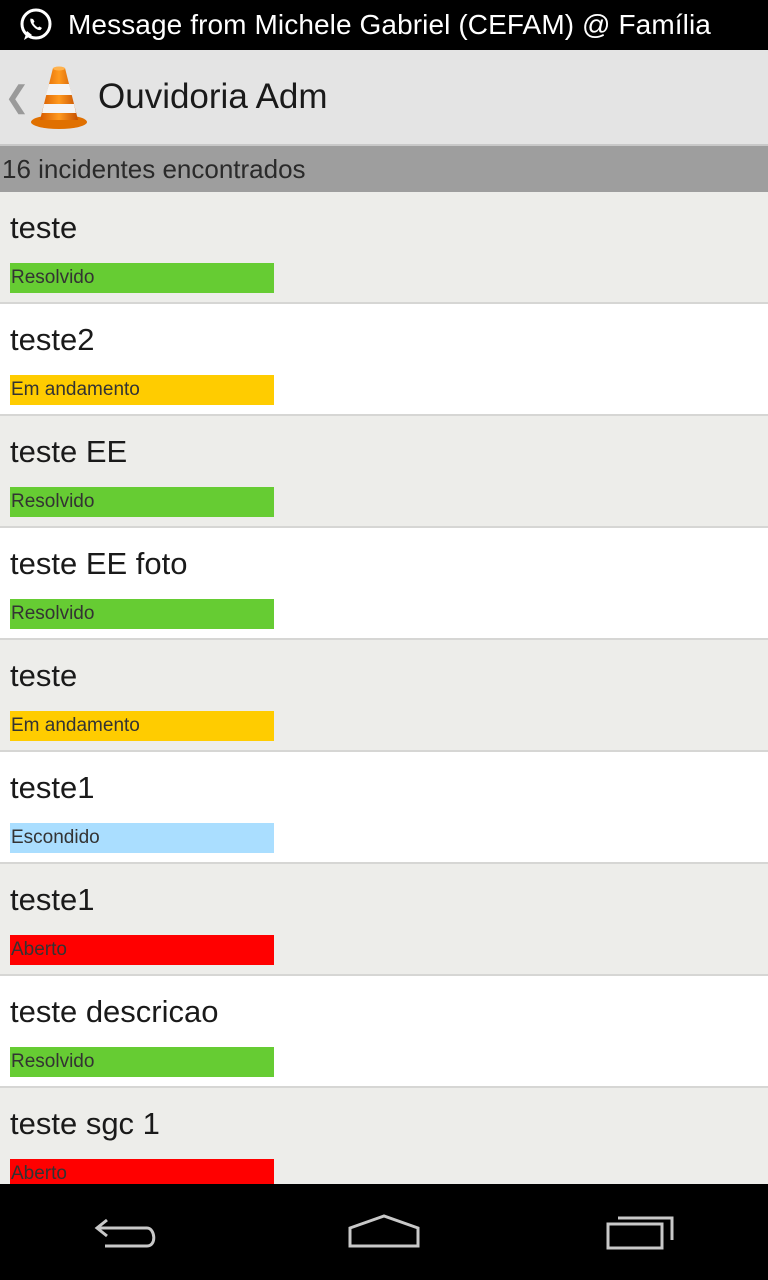 The image size is (768, 1280). What do you see at coordinates (384, 1136) in the screenshot?
I see `list-item: teste sgc 1 Aberto` at bounding box center [384, 1136].